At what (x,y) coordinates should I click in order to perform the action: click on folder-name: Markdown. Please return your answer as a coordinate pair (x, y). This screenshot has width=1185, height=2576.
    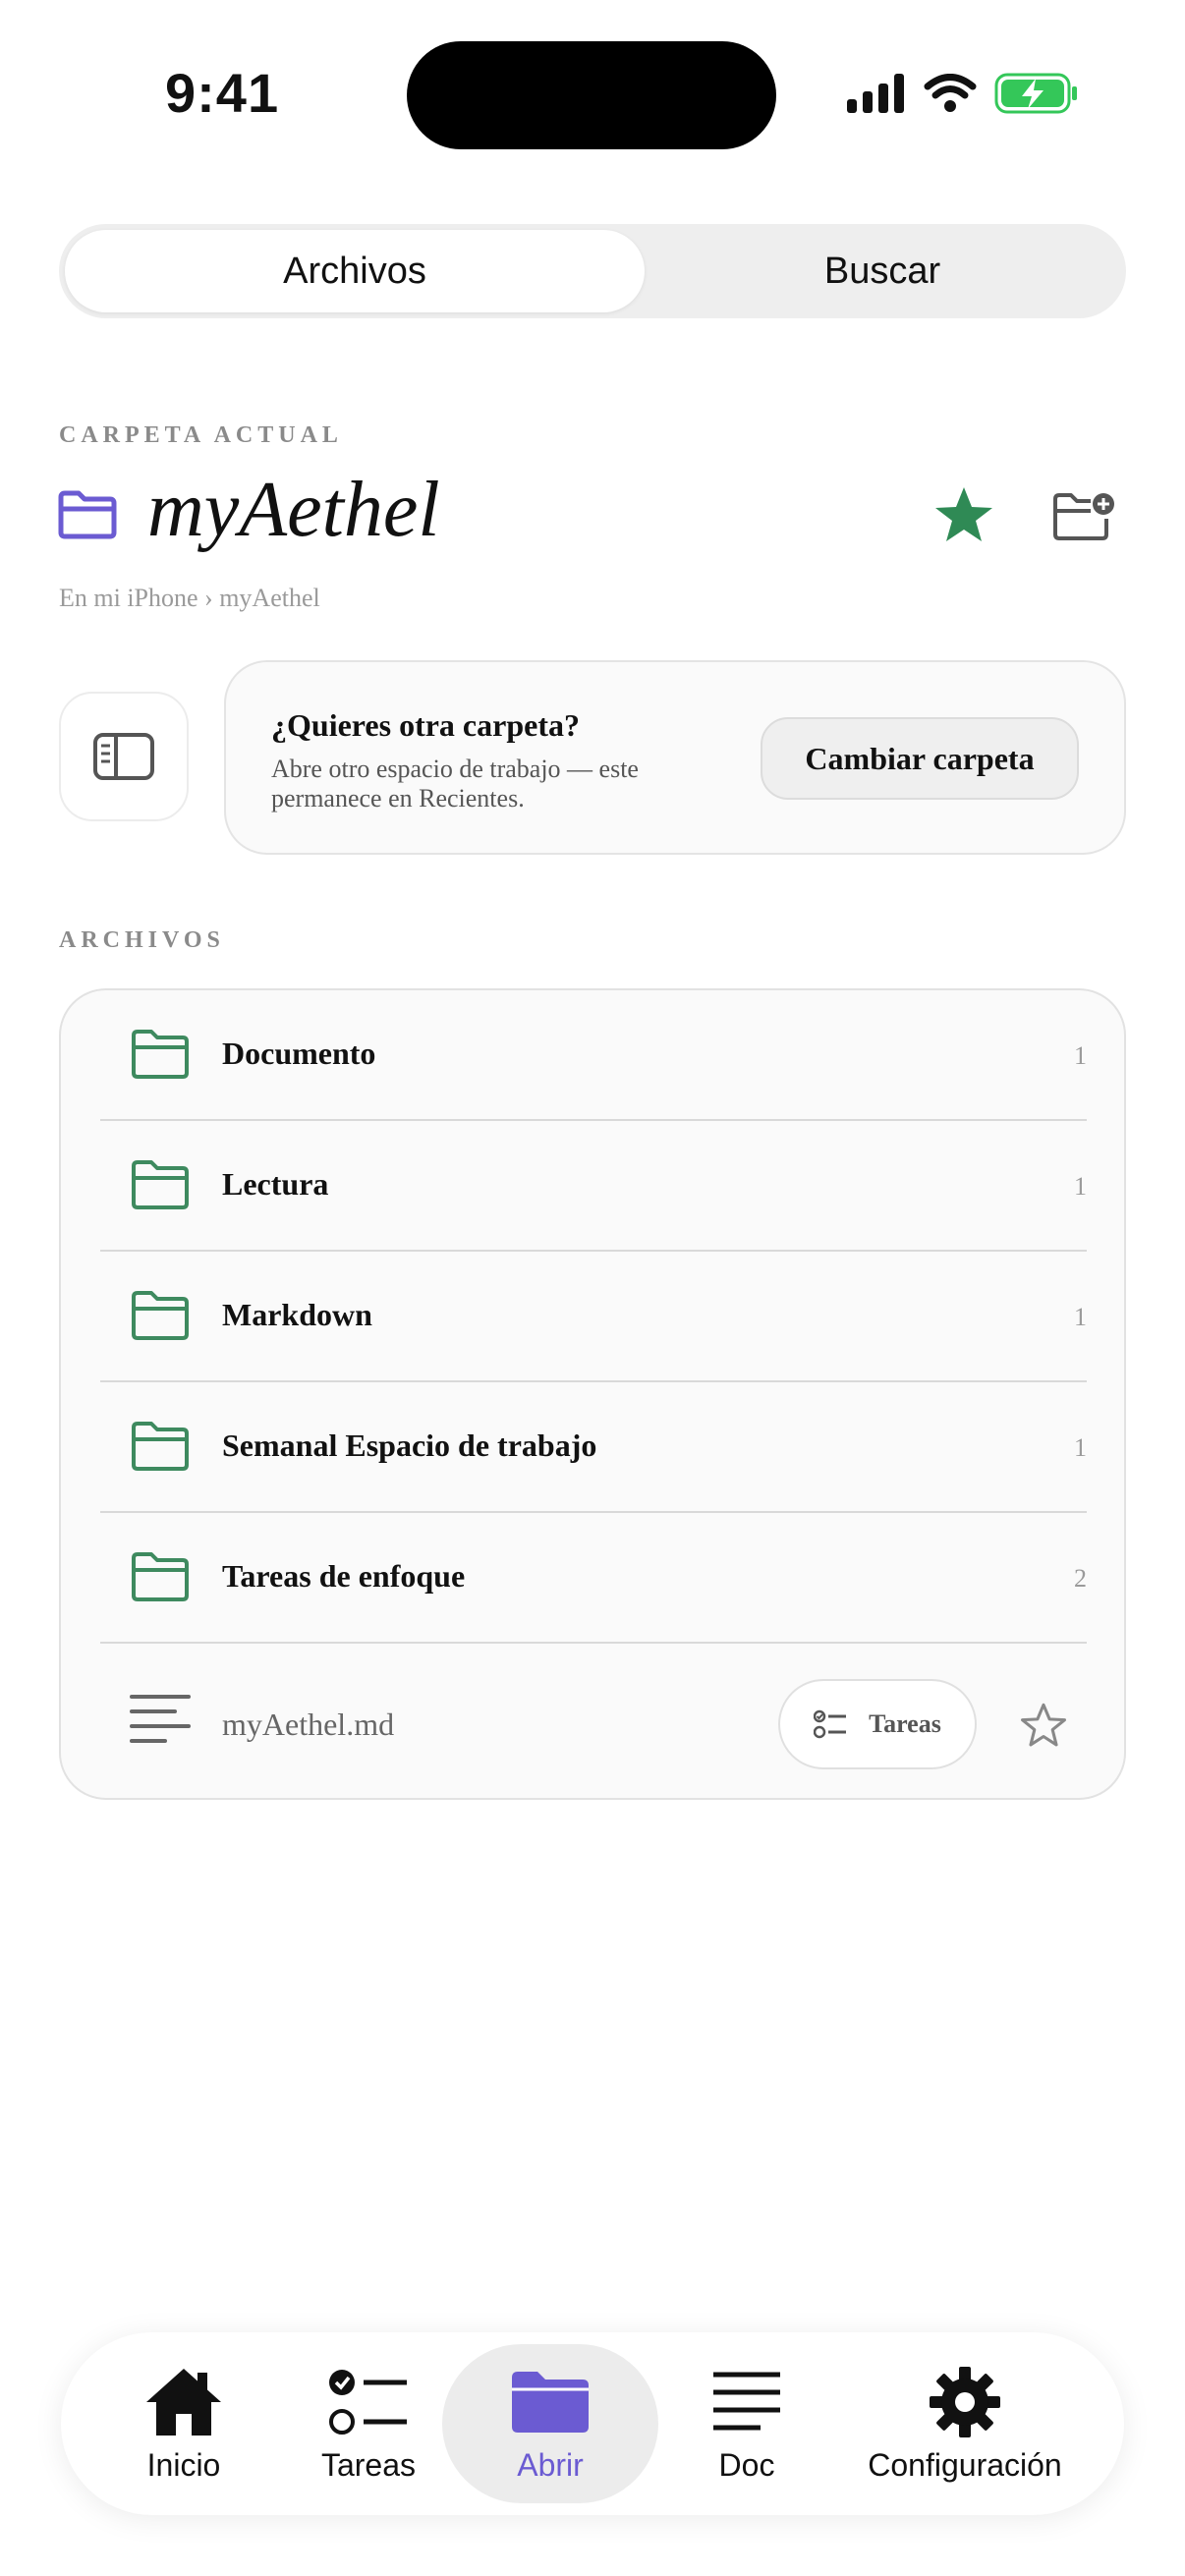
    Looking at the image, I should click on (297, 1314).